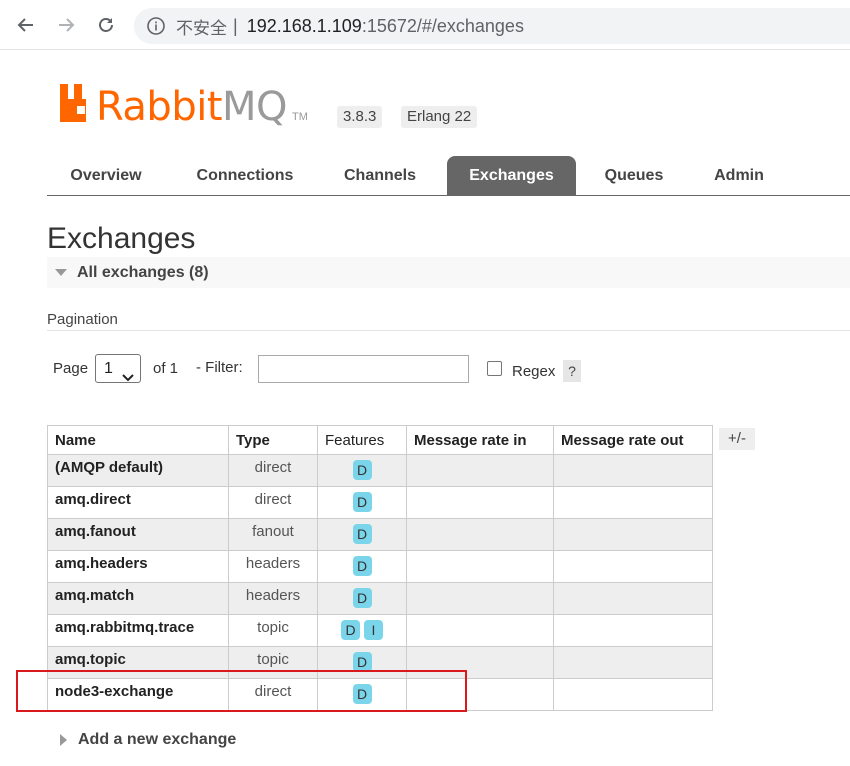  I want to click on rabbitmq-logo: Rabbit MQ TM, so click(184, 105).